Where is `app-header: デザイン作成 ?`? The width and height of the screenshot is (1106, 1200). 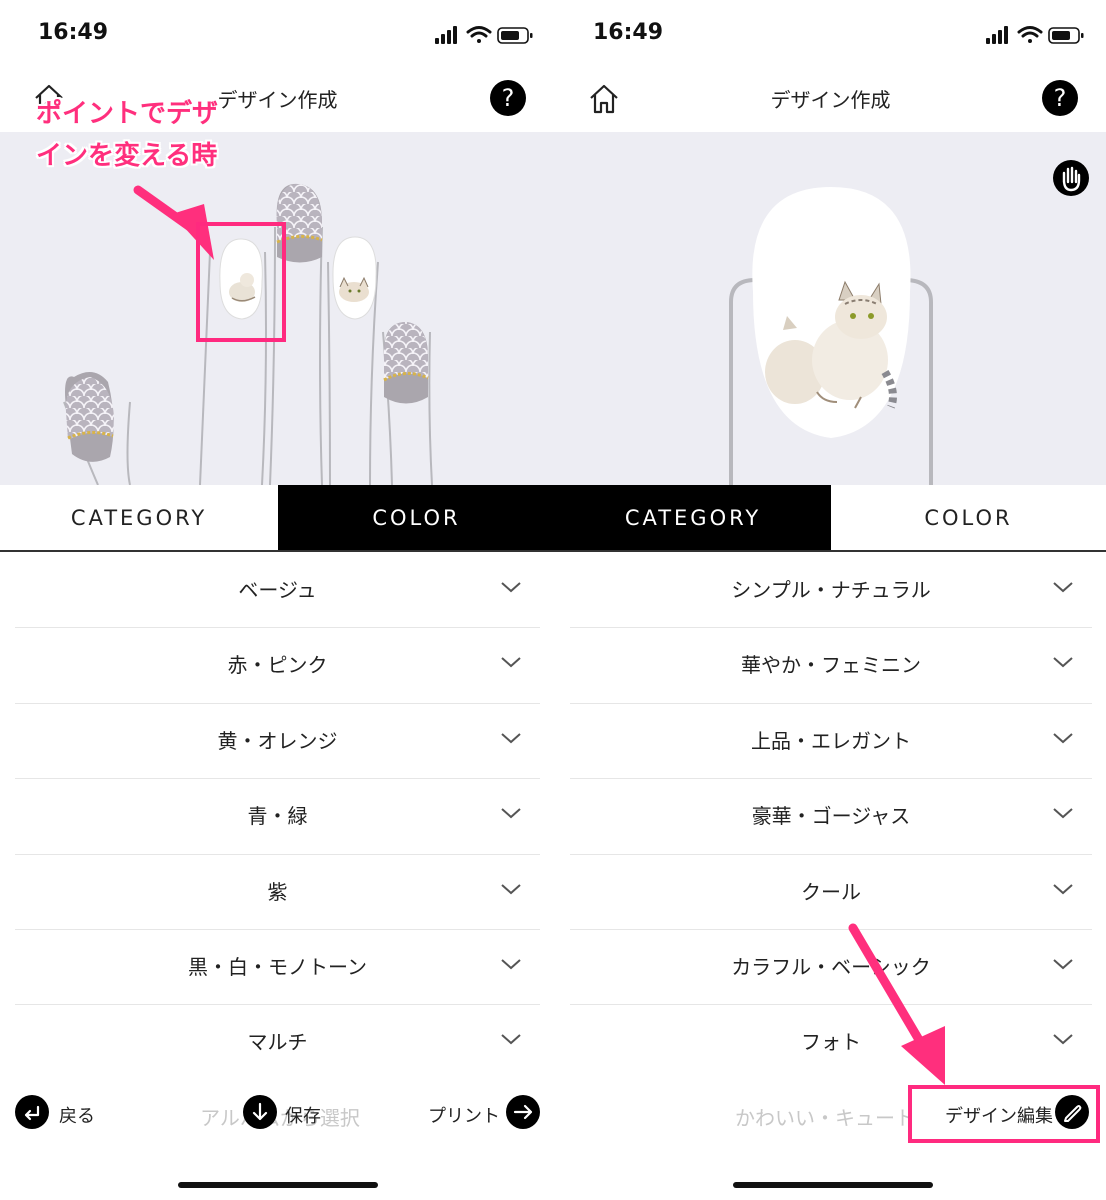 app-header: デザイン作成 ? is located at coordinates (830, 101).